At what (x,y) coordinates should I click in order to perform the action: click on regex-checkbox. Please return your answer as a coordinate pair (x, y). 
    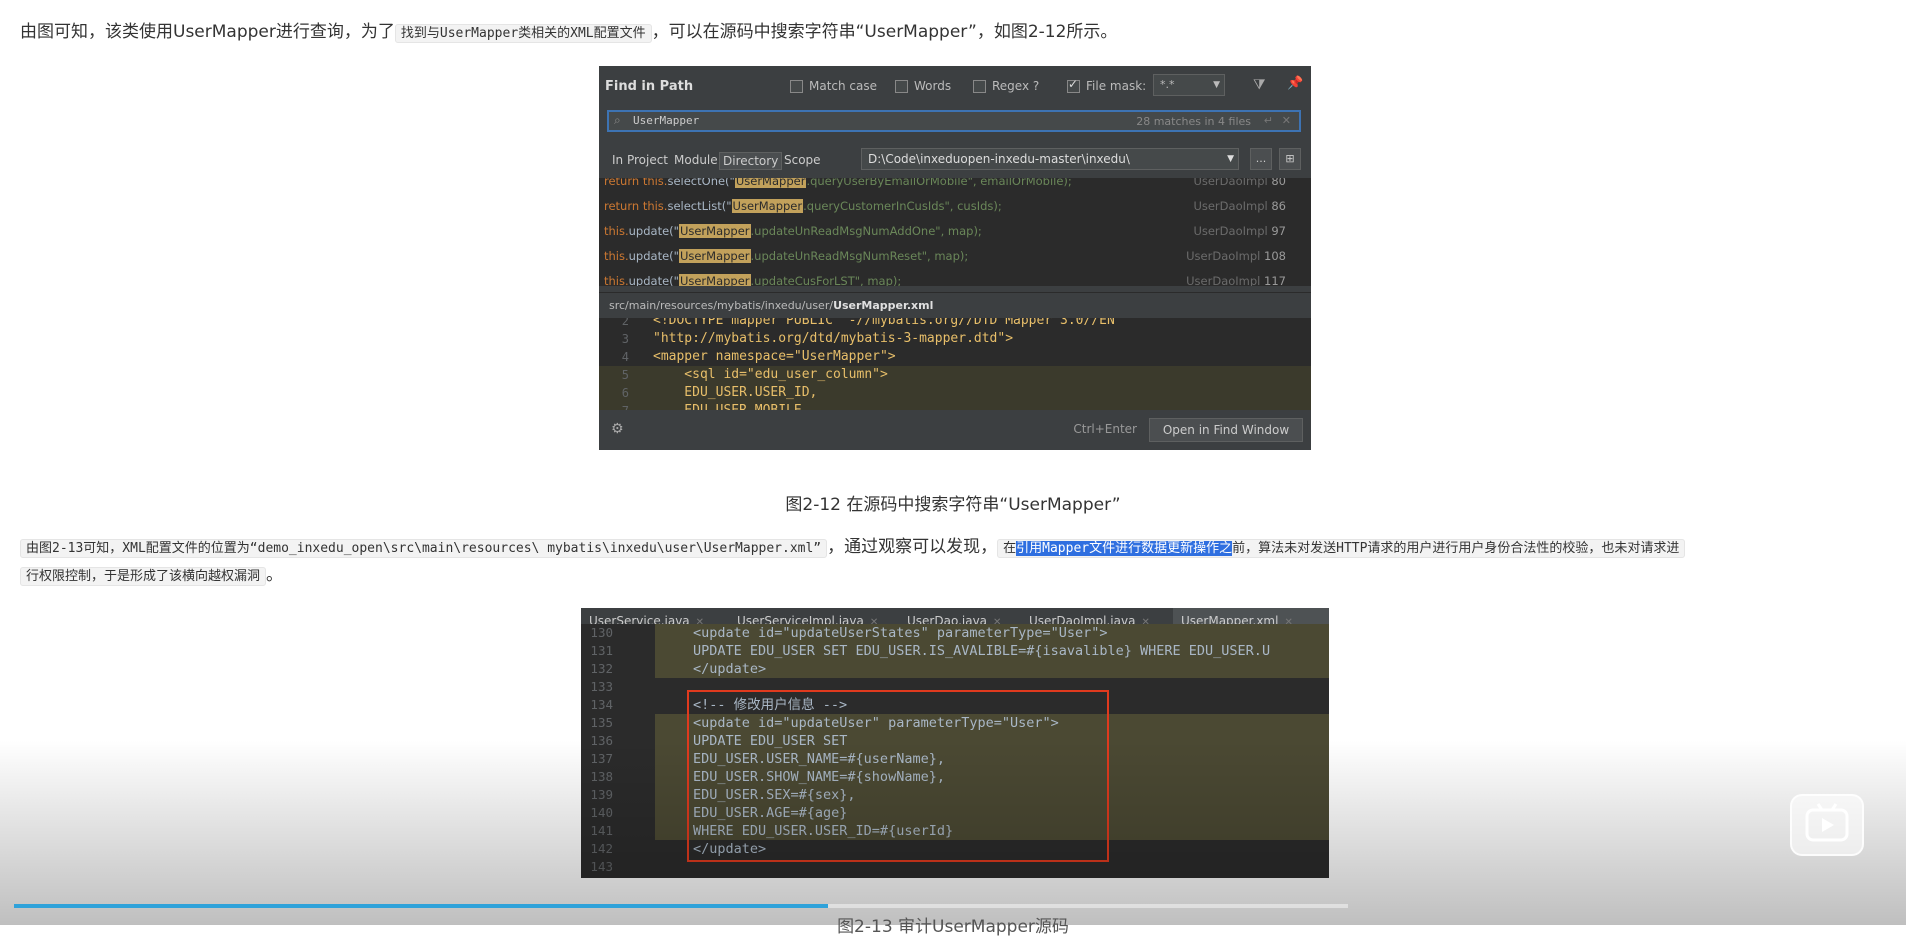
    Looking at the image, I should click on (979, 86).